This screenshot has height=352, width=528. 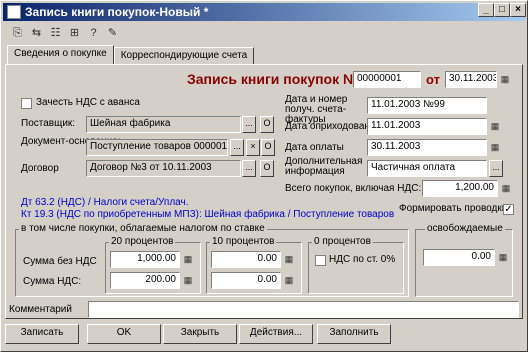 I want to click on post-icon: ⎘, so click(x=17, y=33).